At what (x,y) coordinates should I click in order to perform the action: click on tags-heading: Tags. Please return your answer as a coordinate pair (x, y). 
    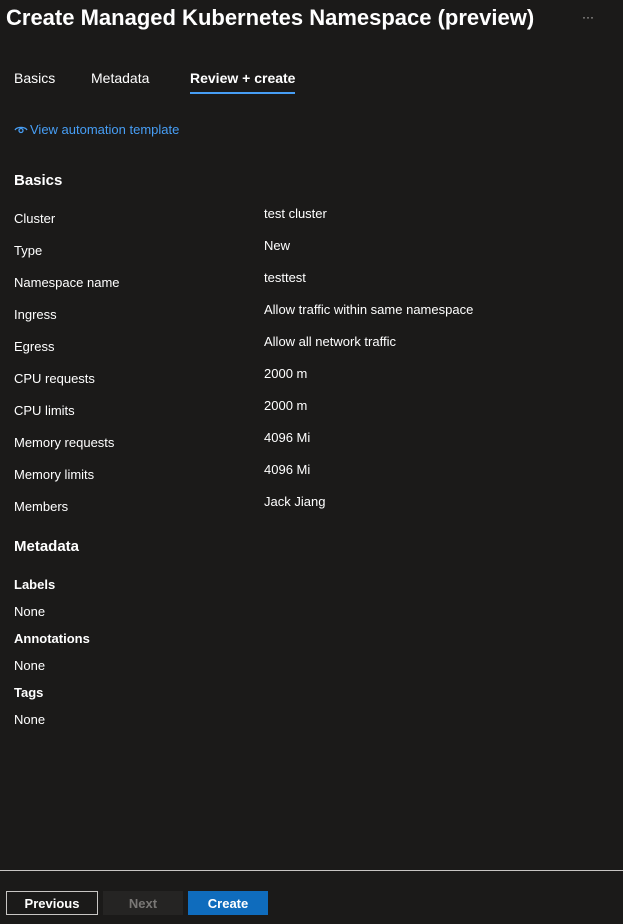
    Looking at the image, I should click on (29, 692).